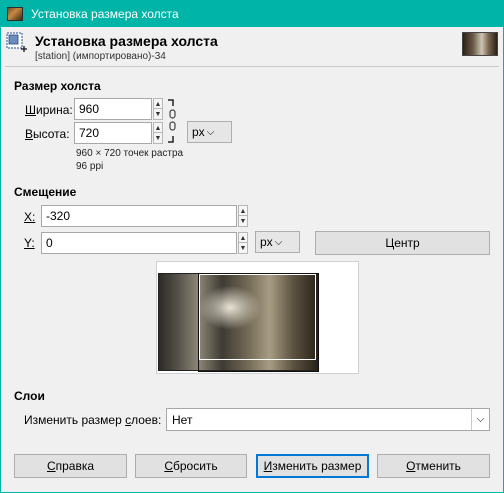 The height and width of the screenshot is (493, 504). Describe the element at coordinates (172, 121) in the screenshot. I see `chain-link-icon` at that location.